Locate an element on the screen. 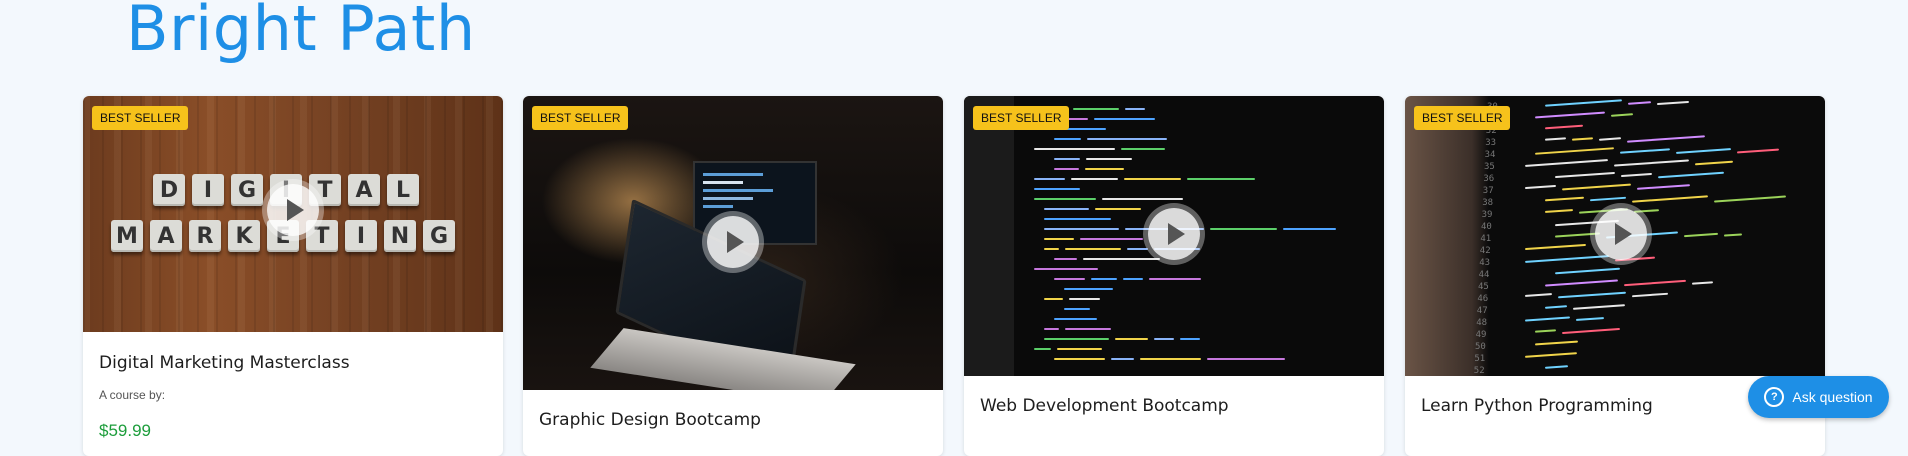 Image resolution: width=1908 pixels, height=456 pixels. course-title: Web Development Bootcamp is located at coordinates (1104, 406).